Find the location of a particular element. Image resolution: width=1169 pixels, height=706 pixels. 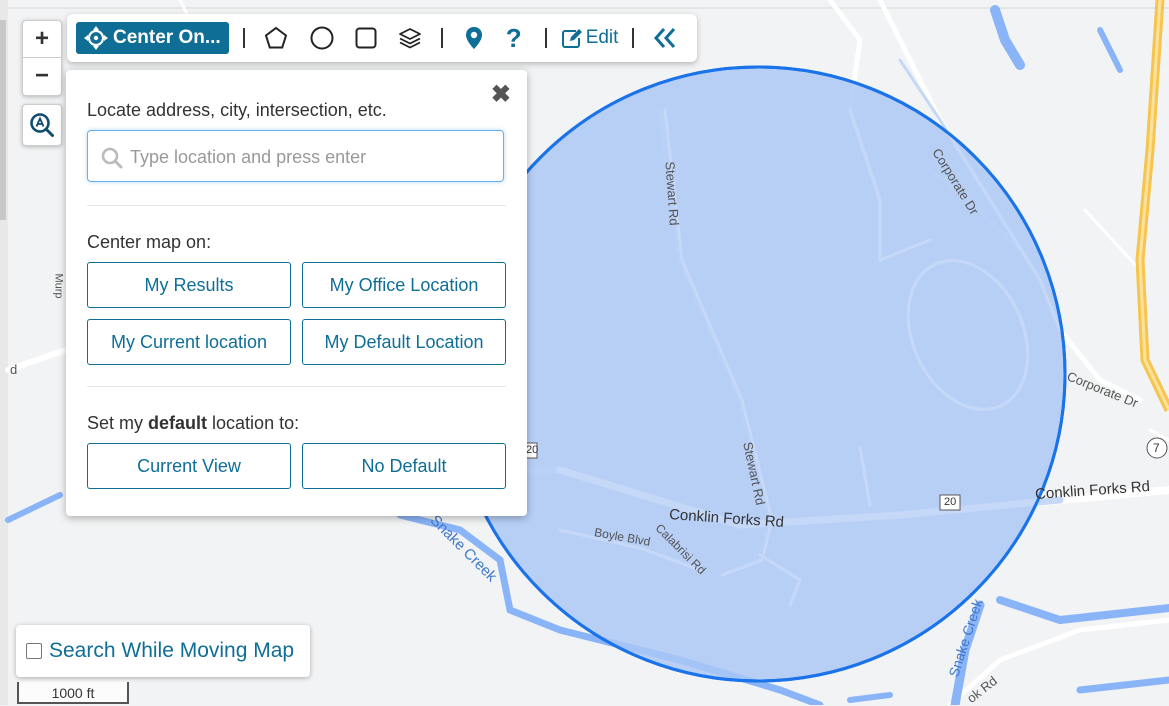

current-view-button: Current View is located at coordinates (189, 466).